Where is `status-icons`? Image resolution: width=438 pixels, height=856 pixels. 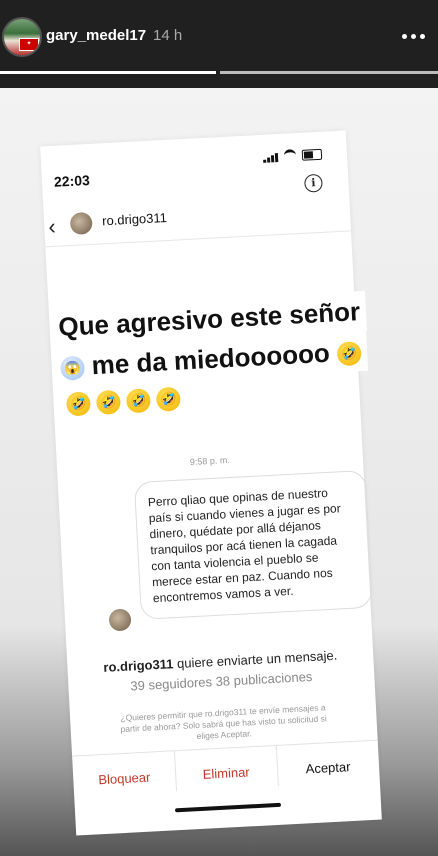
status-icons is located at coordinates (293, 155).